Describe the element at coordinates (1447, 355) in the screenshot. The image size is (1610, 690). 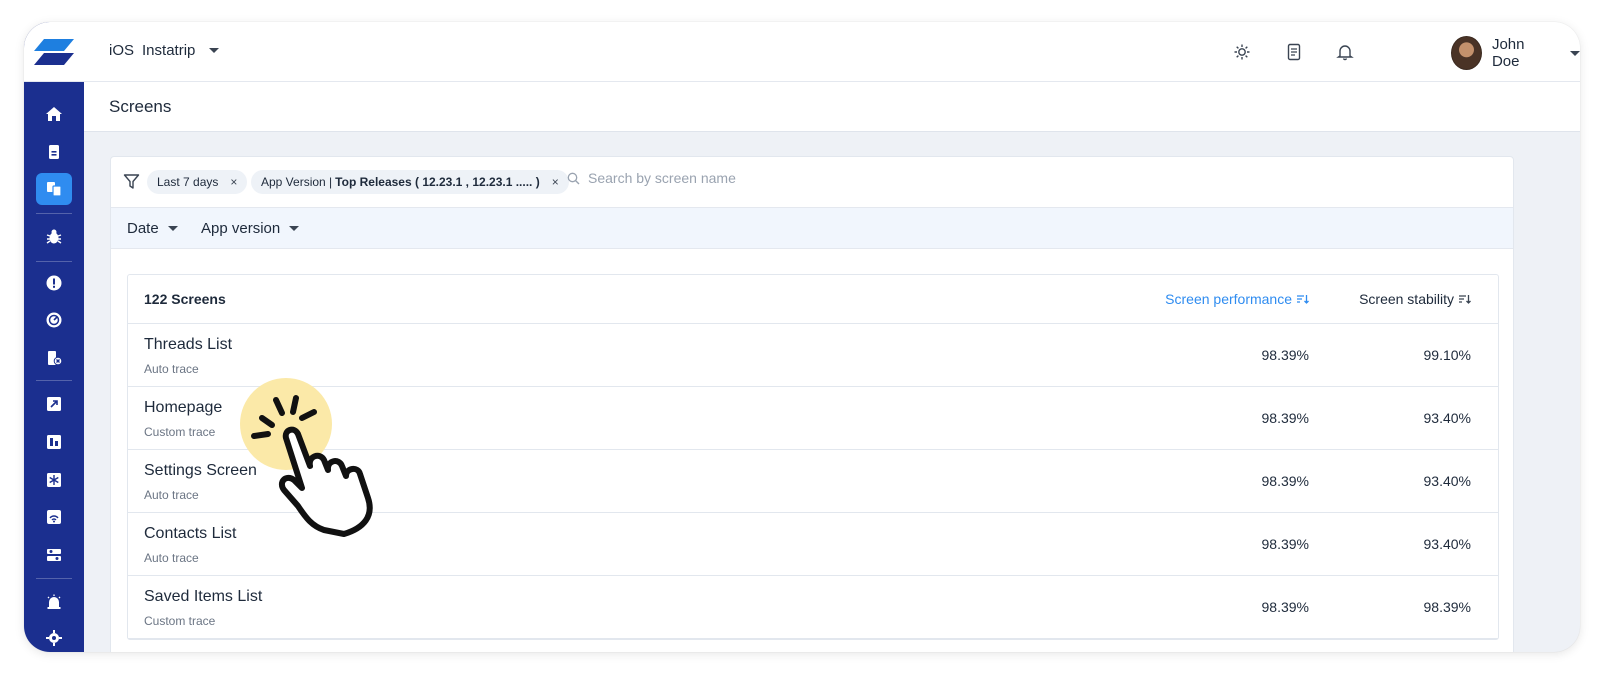
I see `stability-value: 99.10%` at that location.